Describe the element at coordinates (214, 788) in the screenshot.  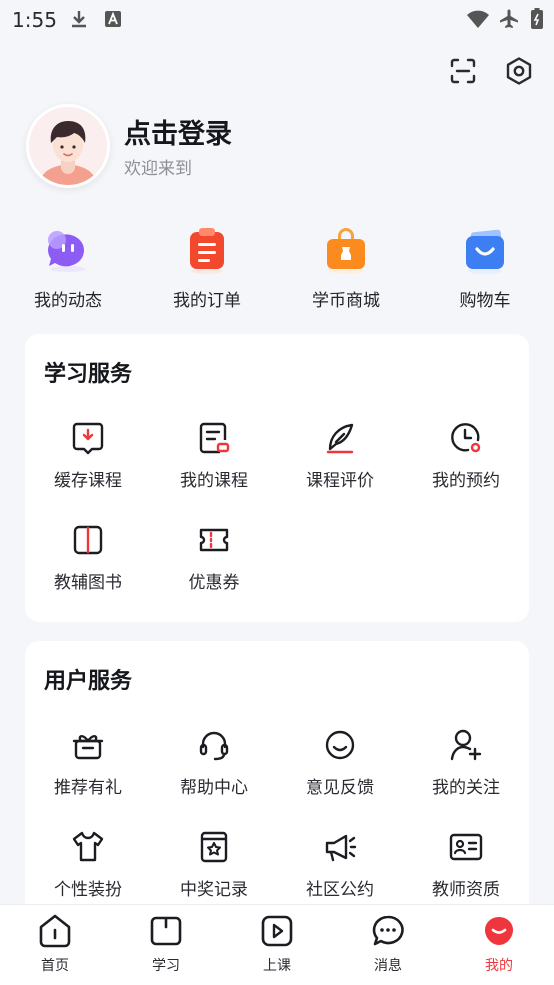
I see `service-label: 帮助中心` at that location.